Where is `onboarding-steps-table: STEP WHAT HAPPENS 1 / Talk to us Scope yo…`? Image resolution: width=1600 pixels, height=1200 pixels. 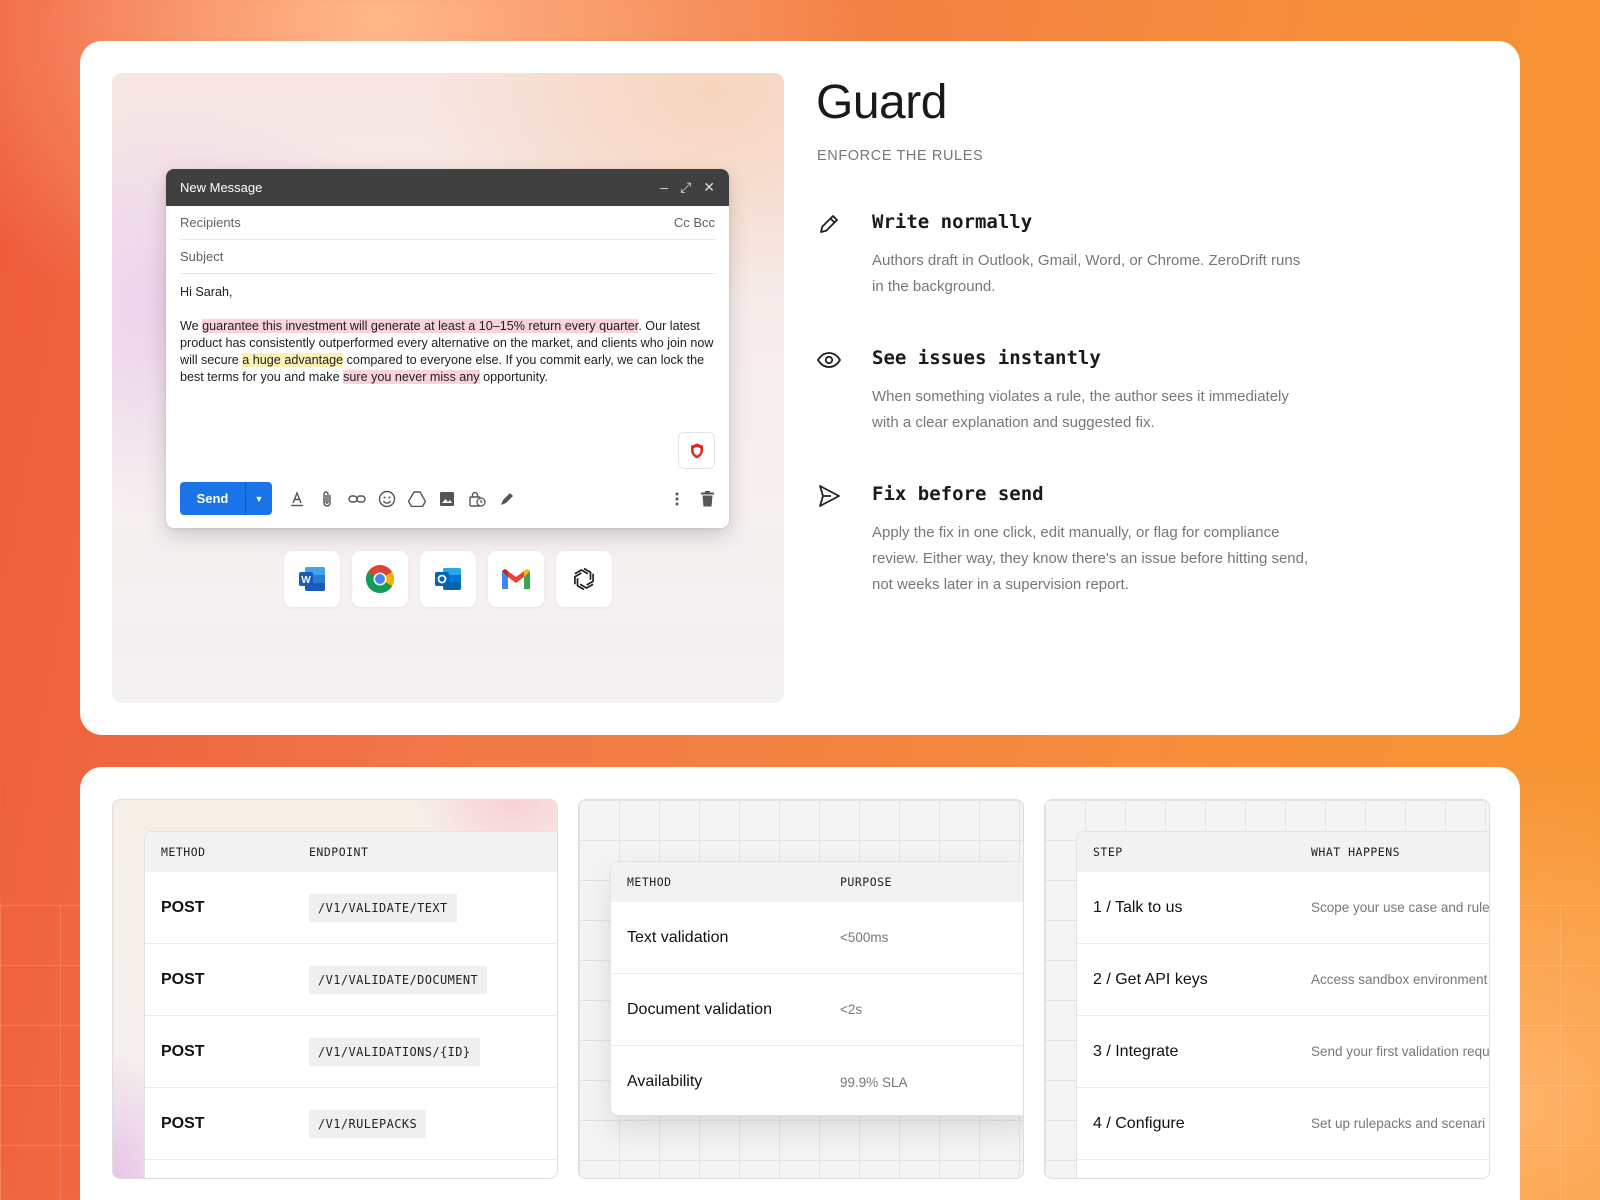
onboarding-steps-table: STEP WHAT HAPPENS 1 / Talk to us Scope yo… is located at coordinates (1283, 1004).